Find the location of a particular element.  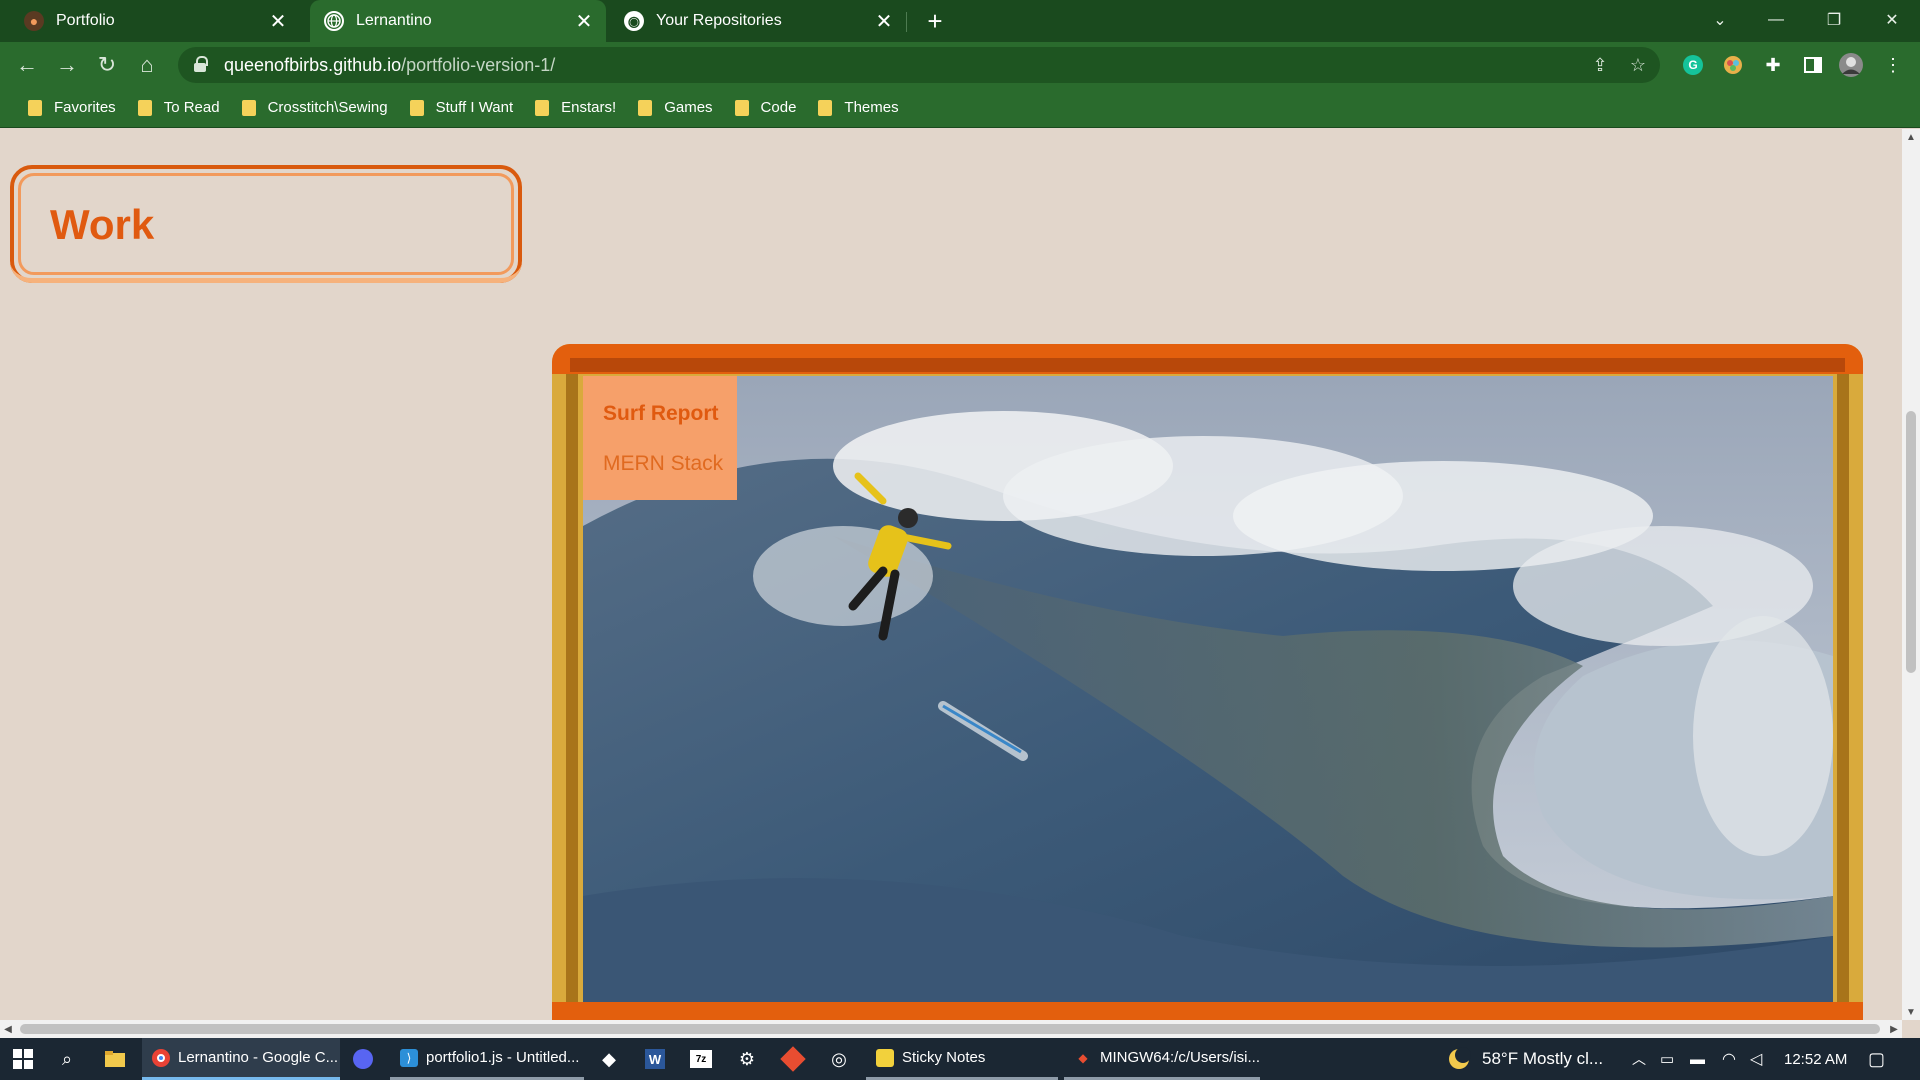

scroll-right-arrow-icon: ▶ is located at coordinates (1894, 1029).